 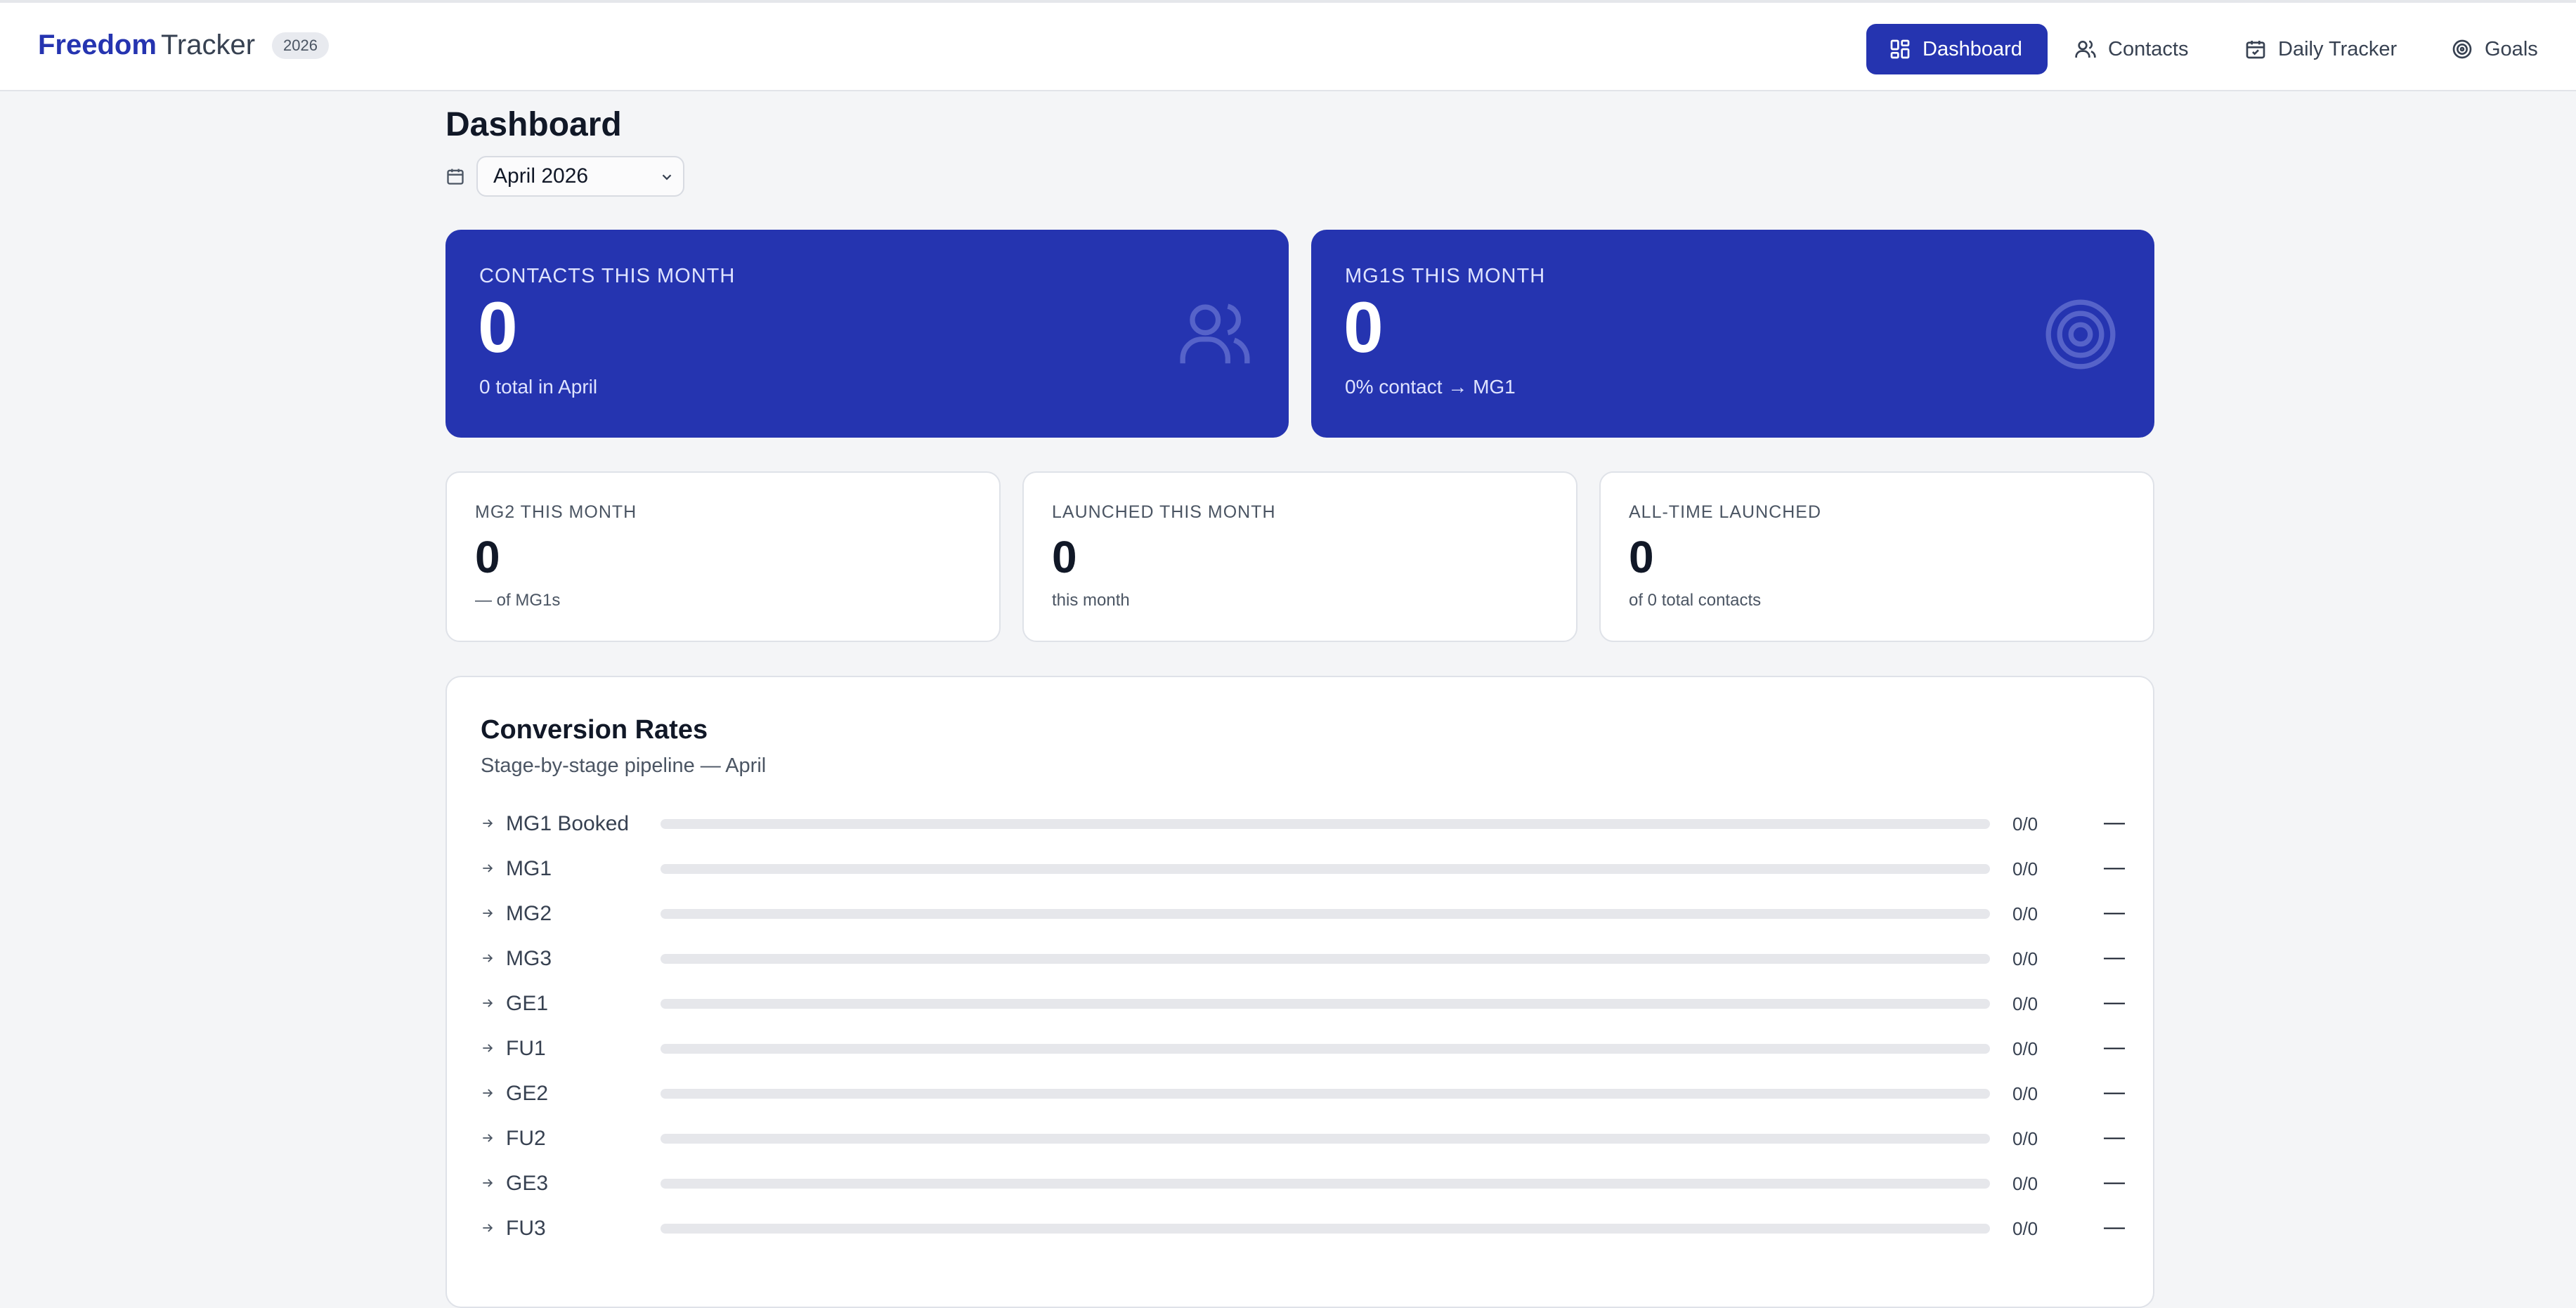 What do you see at coordinates (1876, 557) in the screenshot?
I see `all-time-launched-card: ALL-TIME LAUNCHED 0 of 0 total contacts` at bounding box center [1876, 557].